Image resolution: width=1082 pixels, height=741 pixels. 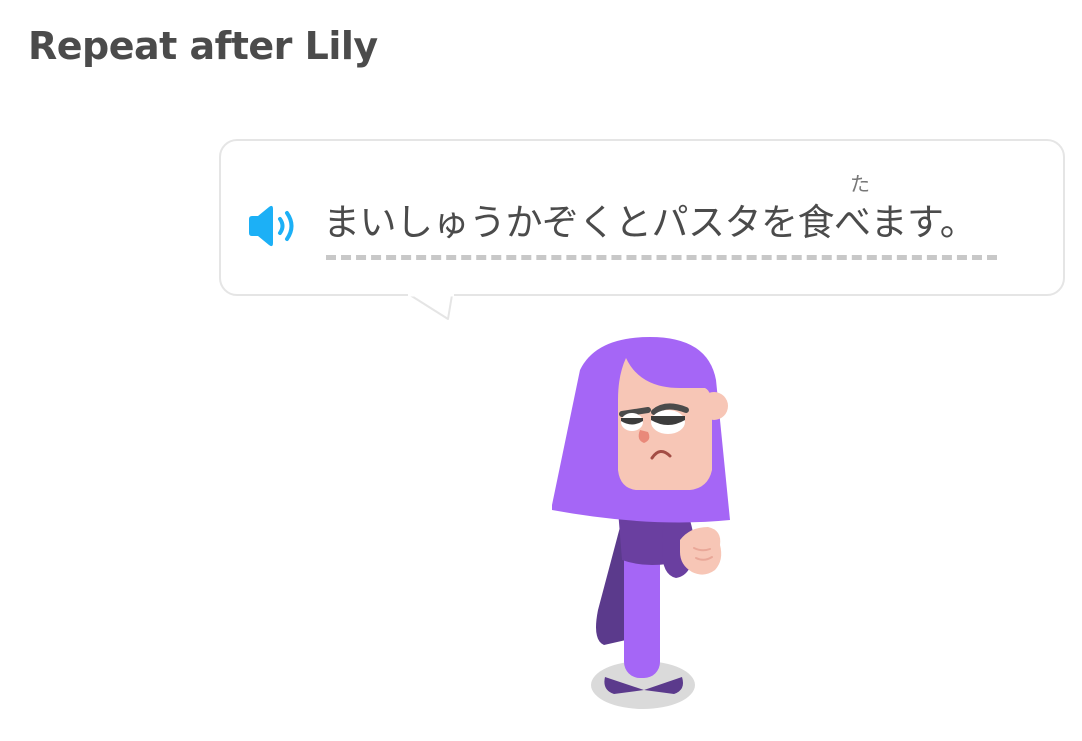 What do you see at coordinates (641, 523) in the screenshot?
I see `lily-character-illustration` at bounding box center [641, 523].